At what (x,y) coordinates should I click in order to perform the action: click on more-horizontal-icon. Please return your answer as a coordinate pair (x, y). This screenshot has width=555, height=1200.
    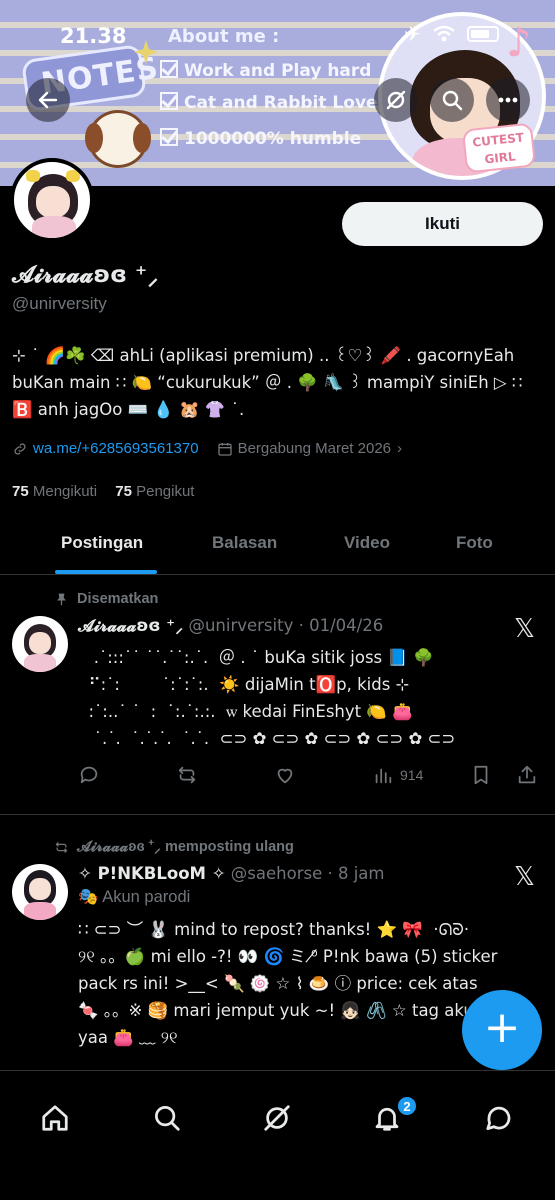
    Looking at the image, I should click on (508, 100).